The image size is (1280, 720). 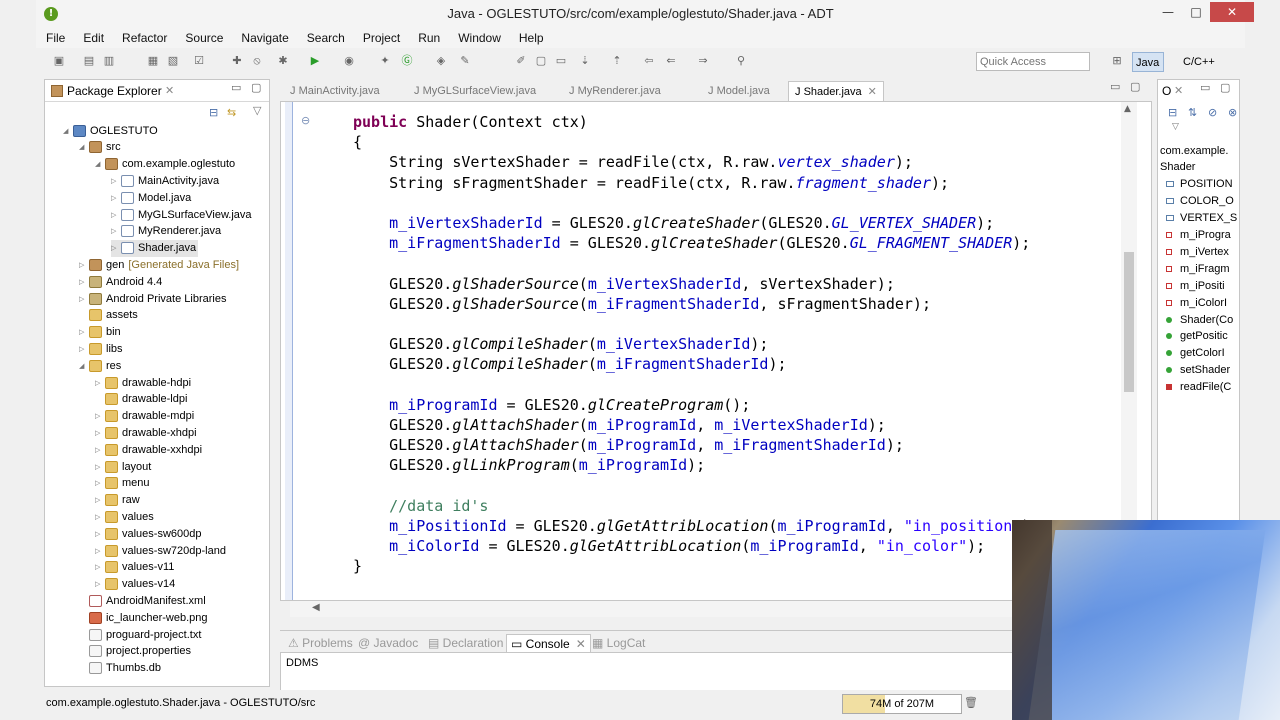 I want to click on tree-item: drawable-ldpi, so click(x=141, y=399).